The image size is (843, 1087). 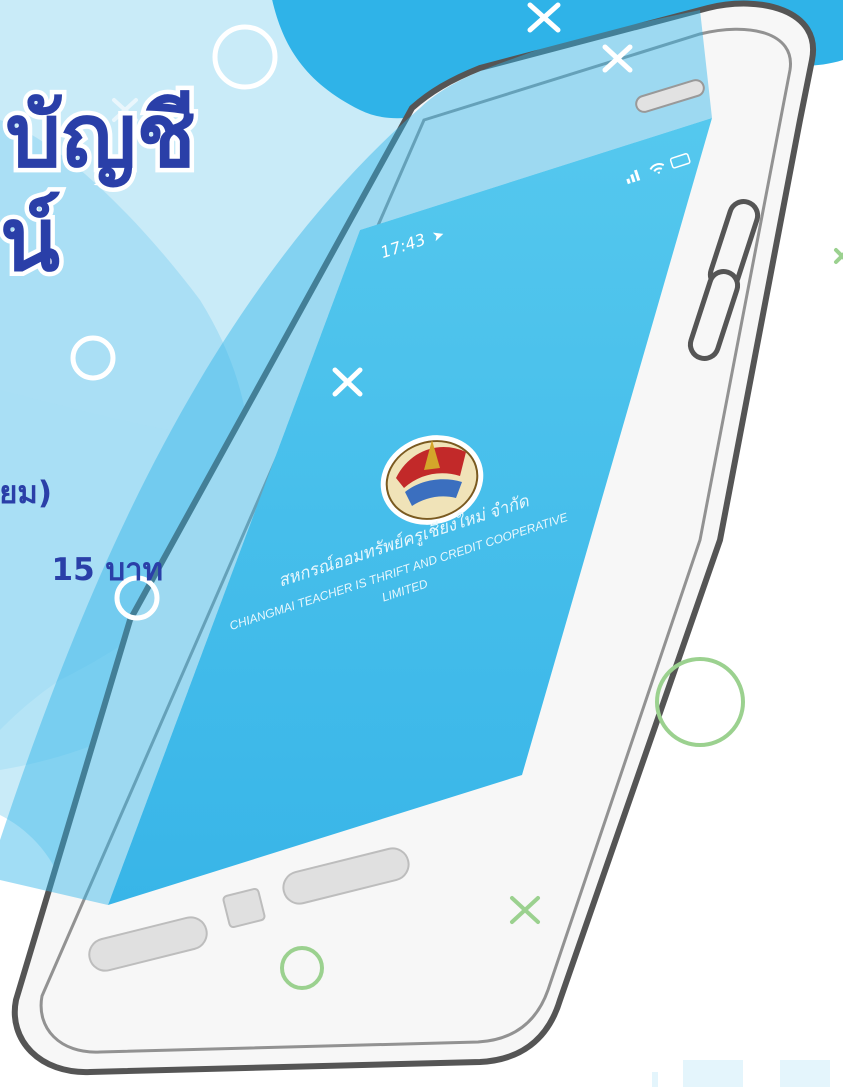 What do you see at coordinates (32, 239) in the screenshot?
I see `promo-headline-line2: น์` at bounding box center [32, 239].